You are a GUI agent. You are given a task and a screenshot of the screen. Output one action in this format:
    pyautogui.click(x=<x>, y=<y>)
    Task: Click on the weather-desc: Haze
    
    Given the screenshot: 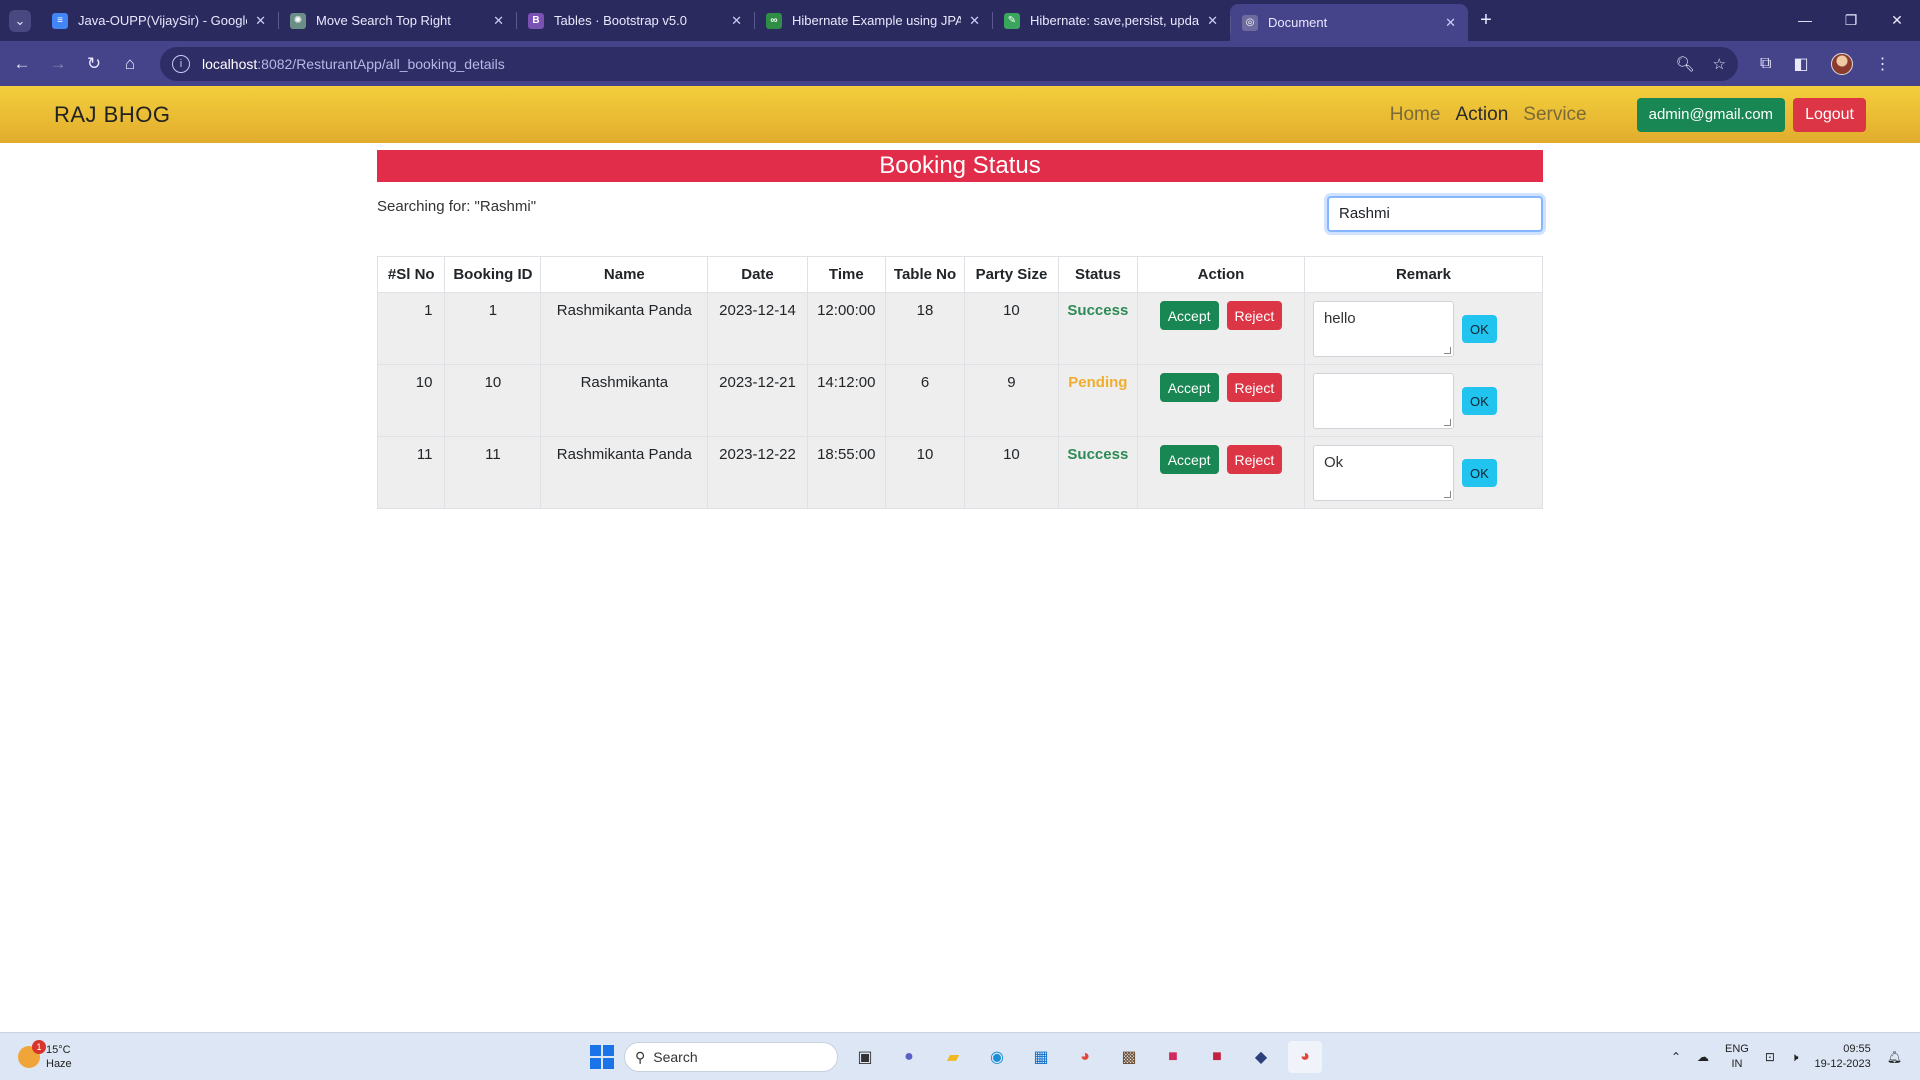 What is the action you would take?
    pyautogui.click(x=59, y=1063)
    